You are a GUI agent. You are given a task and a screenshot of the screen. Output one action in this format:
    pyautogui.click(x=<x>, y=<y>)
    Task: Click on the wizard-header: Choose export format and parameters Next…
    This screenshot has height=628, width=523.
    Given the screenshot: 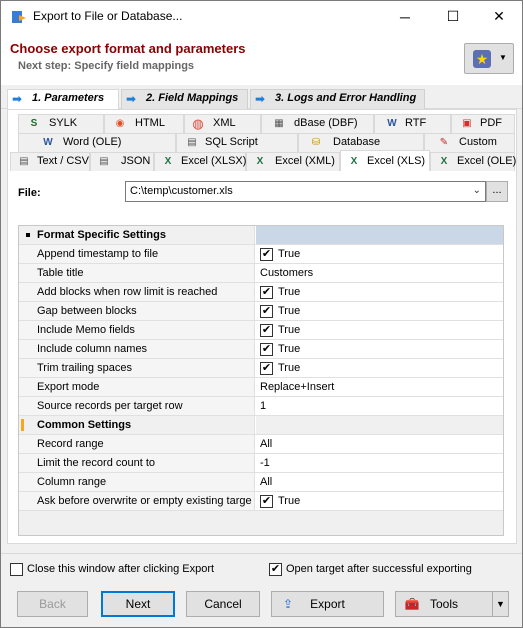 What is the action you would take?
    pyautogui.click(x=261, y=58)
    